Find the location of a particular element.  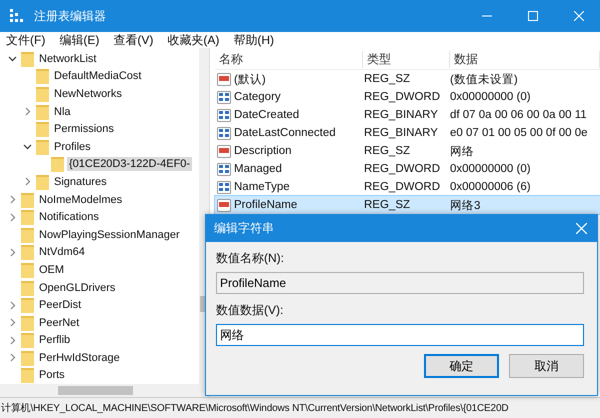

tree-item: Perflib is located at coordinates (54, 340).